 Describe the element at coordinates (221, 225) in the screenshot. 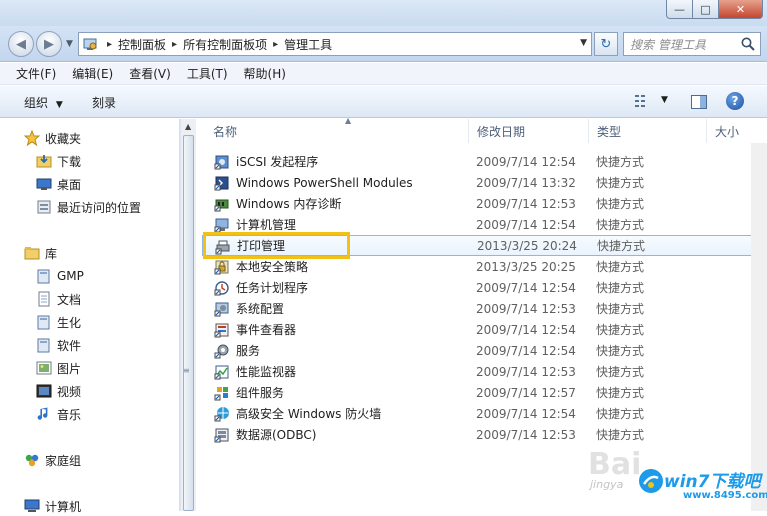

I see `computer-management-icon` at that location.